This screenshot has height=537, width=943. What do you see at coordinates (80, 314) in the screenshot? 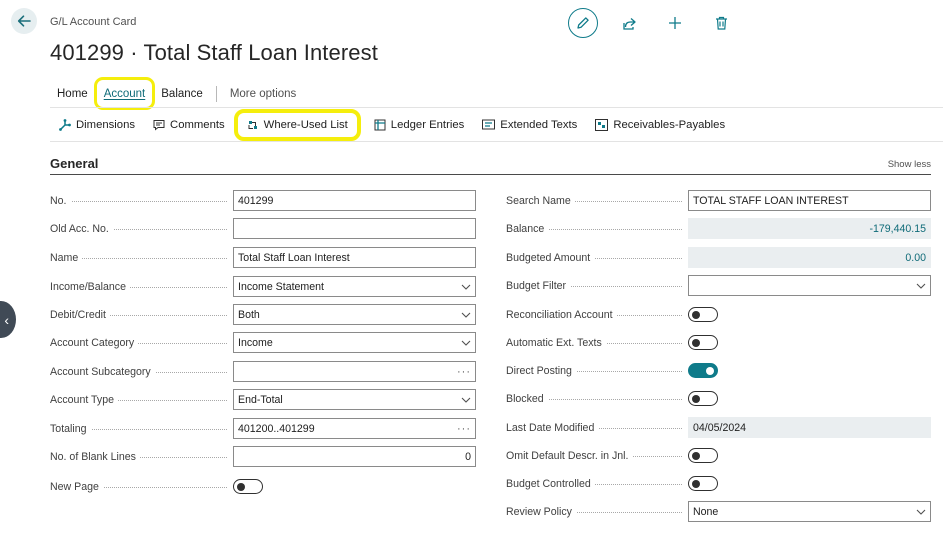
I see `field-label: Debit/Credit` at bounding box center [80, 314].